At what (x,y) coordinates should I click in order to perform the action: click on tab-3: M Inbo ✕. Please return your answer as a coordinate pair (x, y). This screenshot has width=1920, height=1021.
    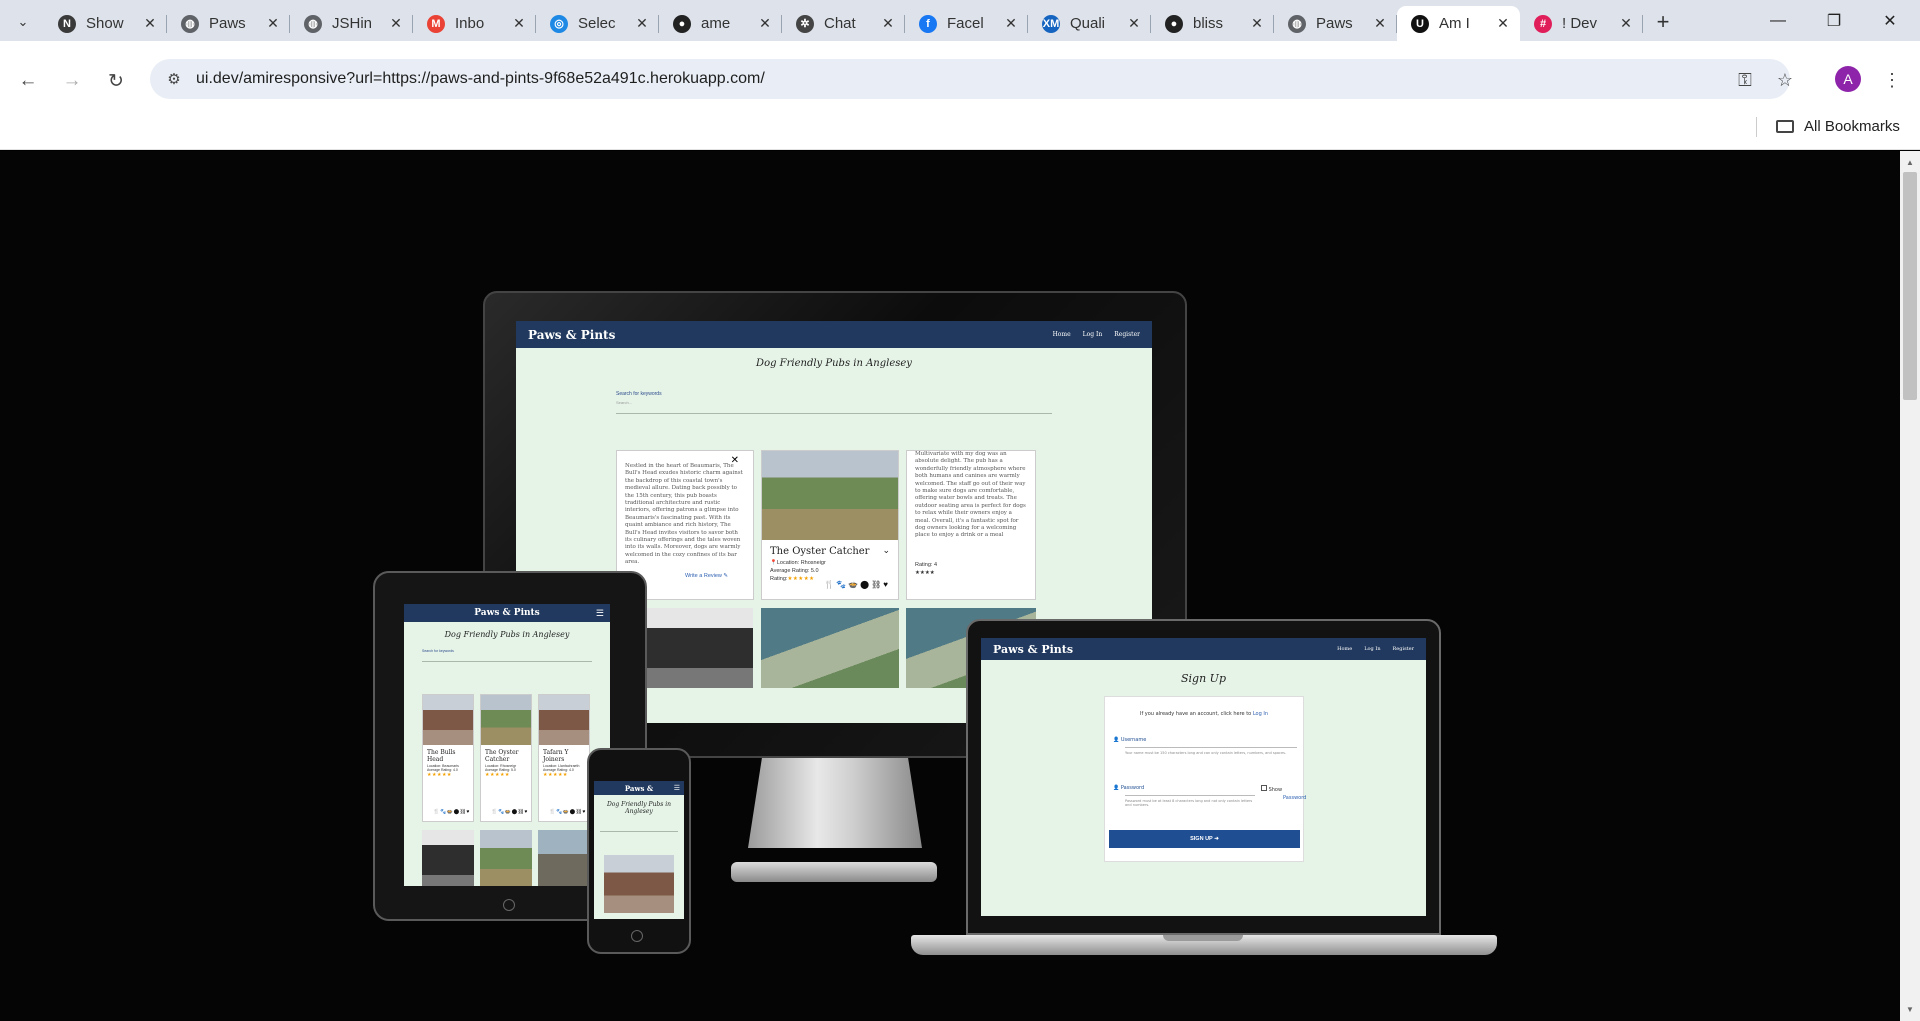
    Looking at the image, I should click on (474, 23).